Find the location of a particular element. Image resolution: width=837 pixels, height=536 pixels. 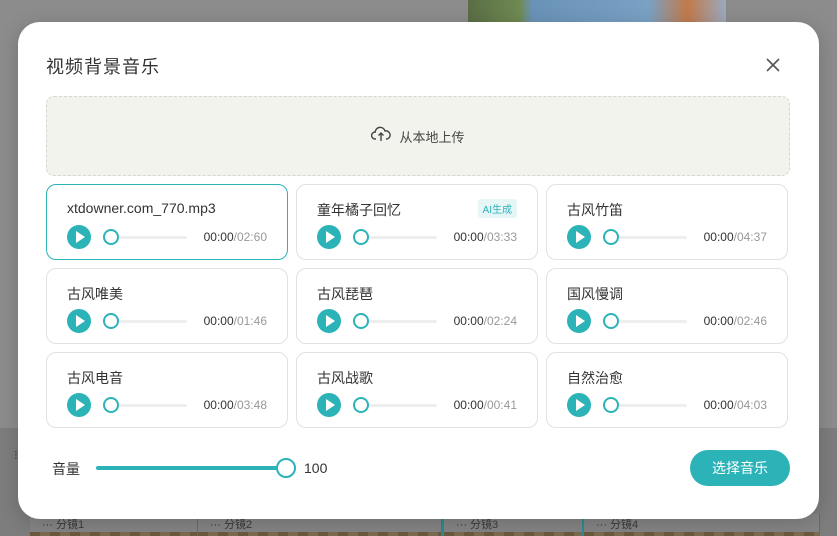

total-duration: /03:48 is located at coordinates (250, 405).